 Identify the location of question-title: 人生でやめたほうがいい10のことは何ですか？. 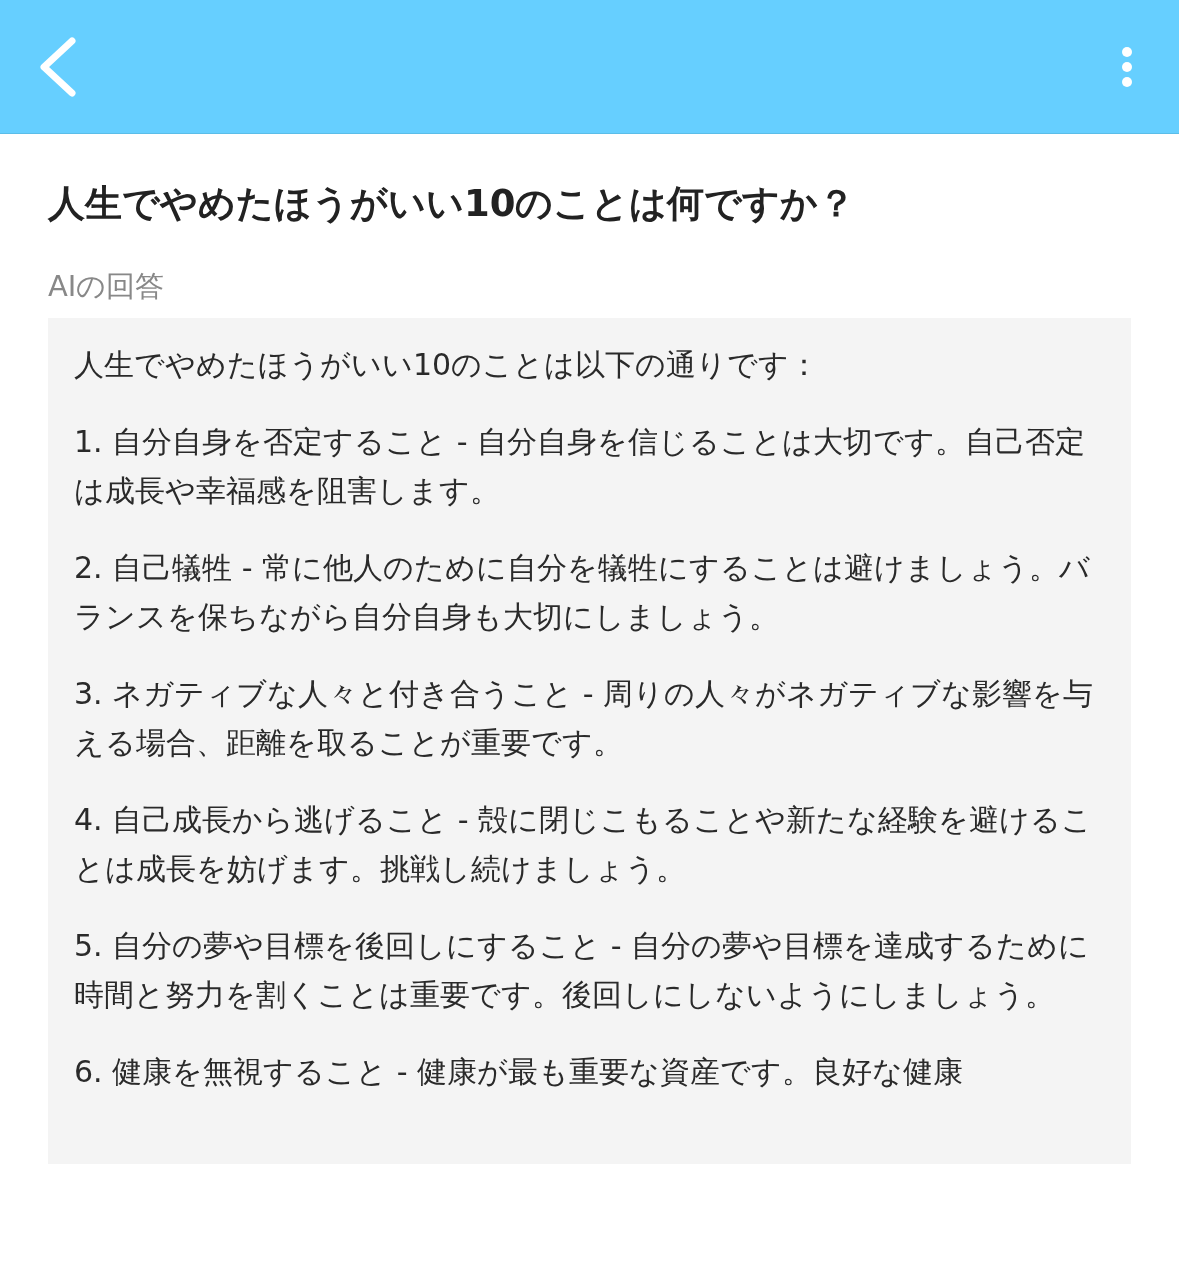
(452, 204).